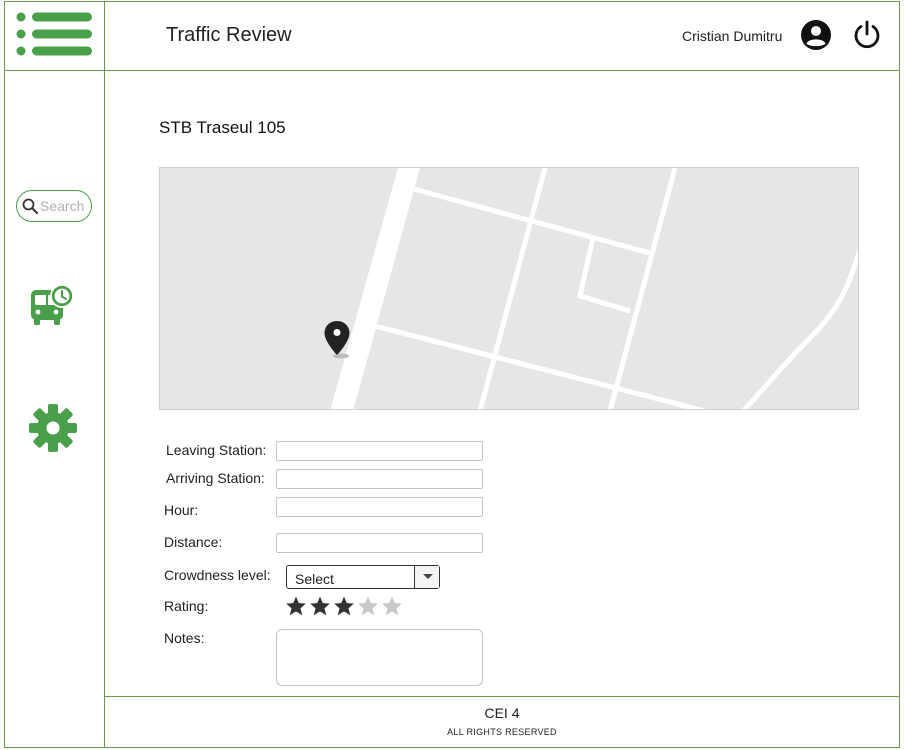 The width and height of the screenshot is (904, 750). Describe the element at coordinates (732, 36) in the screenshot. I see `user-name: Cristian Dumitru` at that location.